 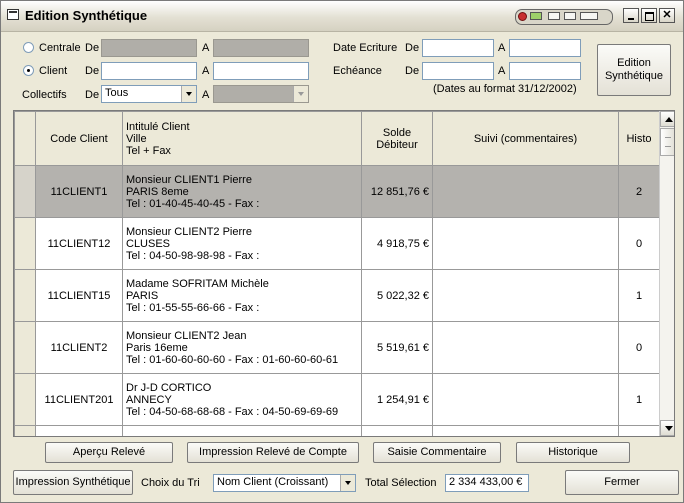 I want to click on window-arrange-icon, so click(x=570, y=16).